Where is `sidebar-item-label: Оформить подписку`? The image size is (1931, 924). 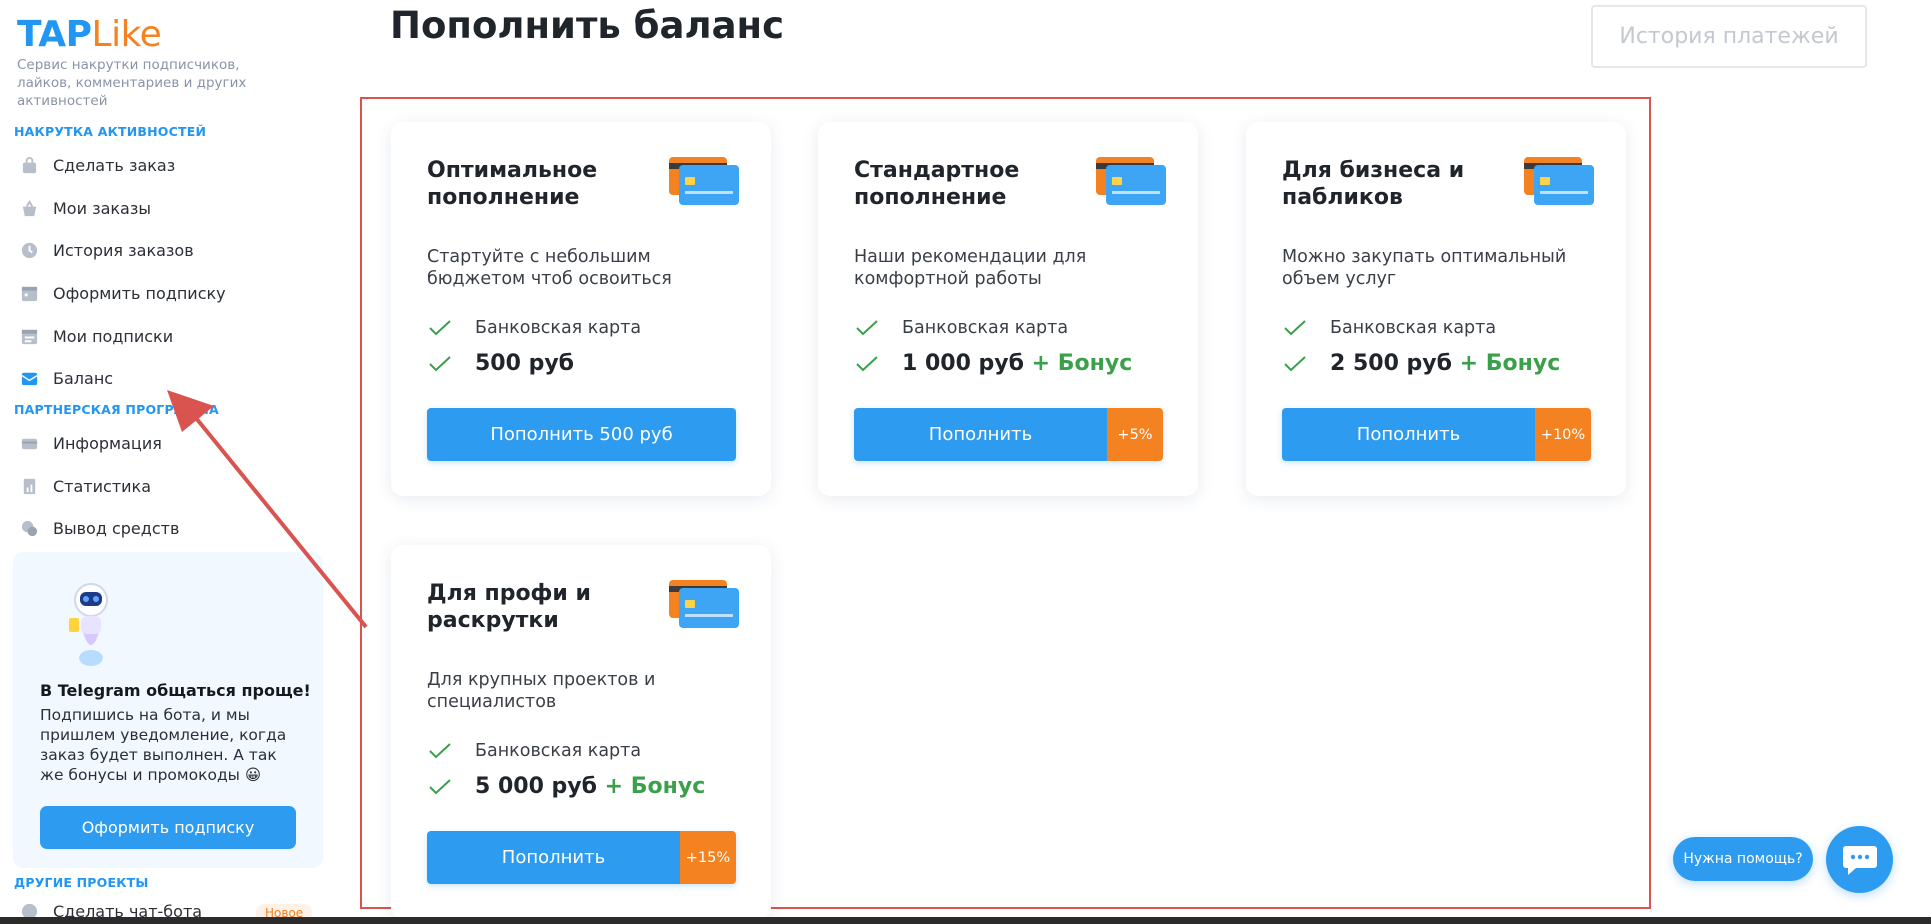 sidebar-item-label: Оформить подписку is located at coordinates (139, 293).